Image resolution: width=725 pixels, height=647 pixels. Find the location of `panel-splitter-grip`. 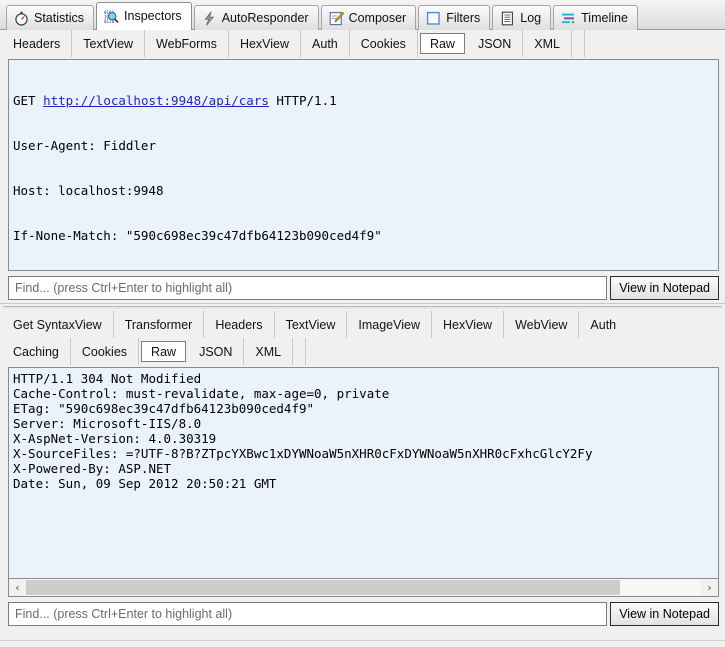

panel-splitter-grip is located at coordinates (362, 307).